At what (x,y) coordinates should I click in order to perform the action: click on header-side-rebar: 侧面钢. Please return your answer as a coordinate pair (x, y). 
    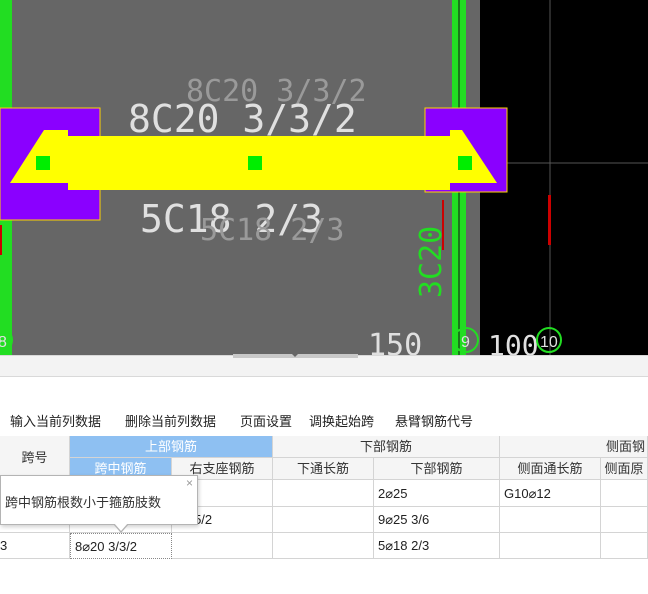
    Looking at the image, I should click on (574, 447).